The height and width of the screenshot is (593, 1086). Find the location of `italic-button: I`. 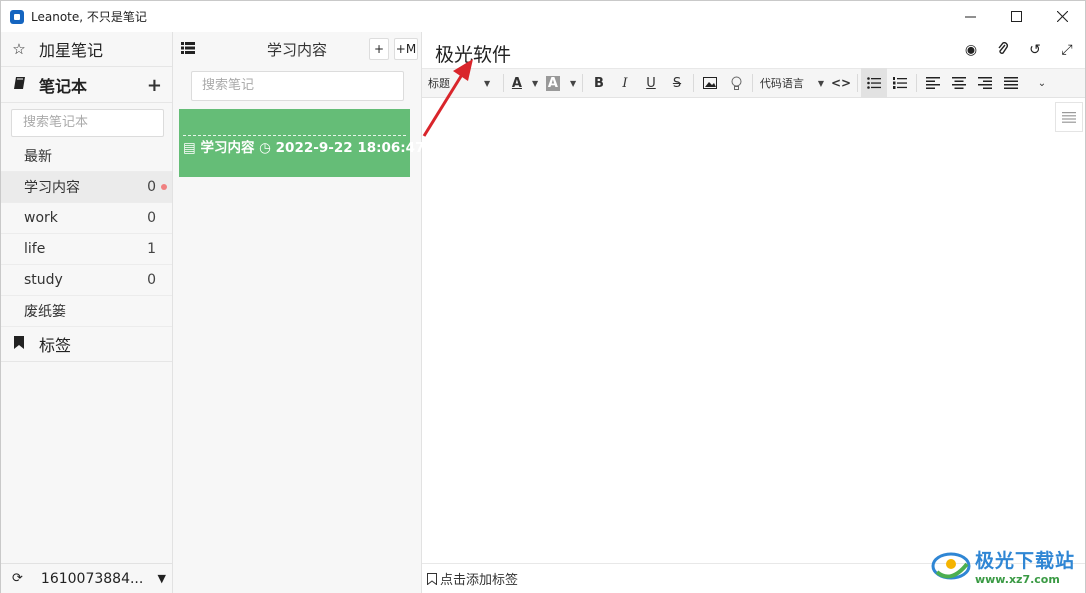

italic-button: I is located at coordinates (625, 83).